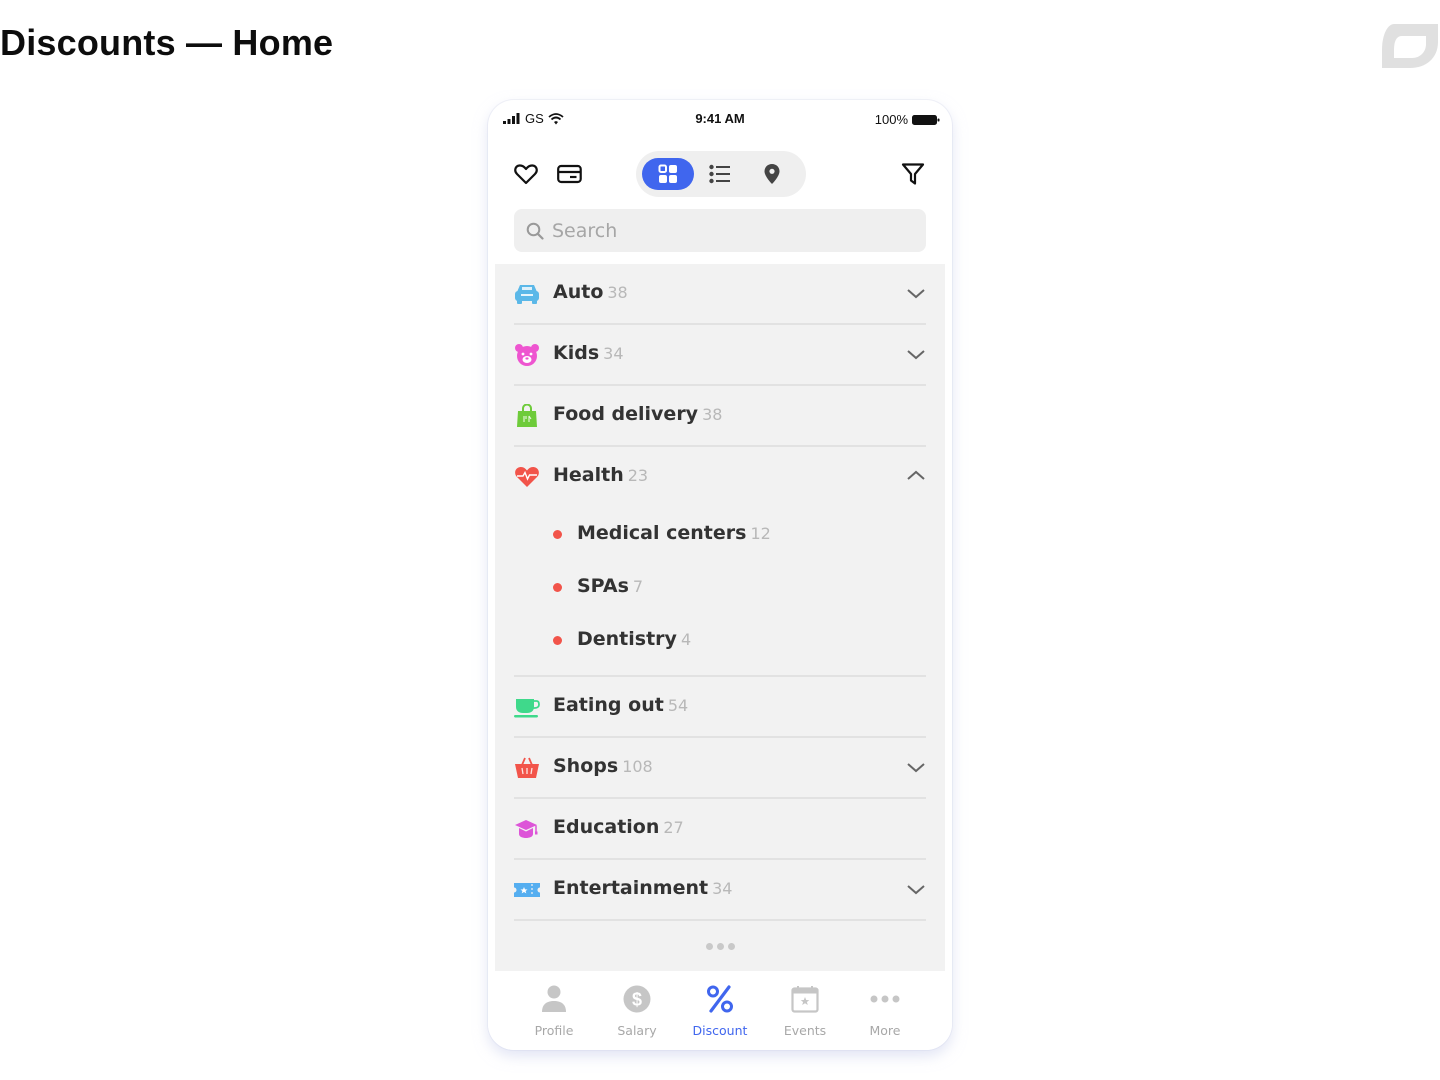  I want to click on view-grid-button, so click(668, 174).